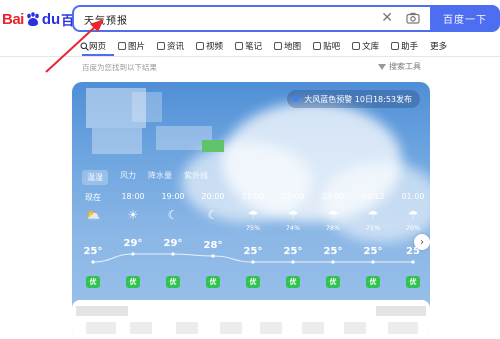  What do you see at coordinates (13, 19) in the screenshot?
I see `logo-text-bai: Bai` at bounding box center [13, 19].